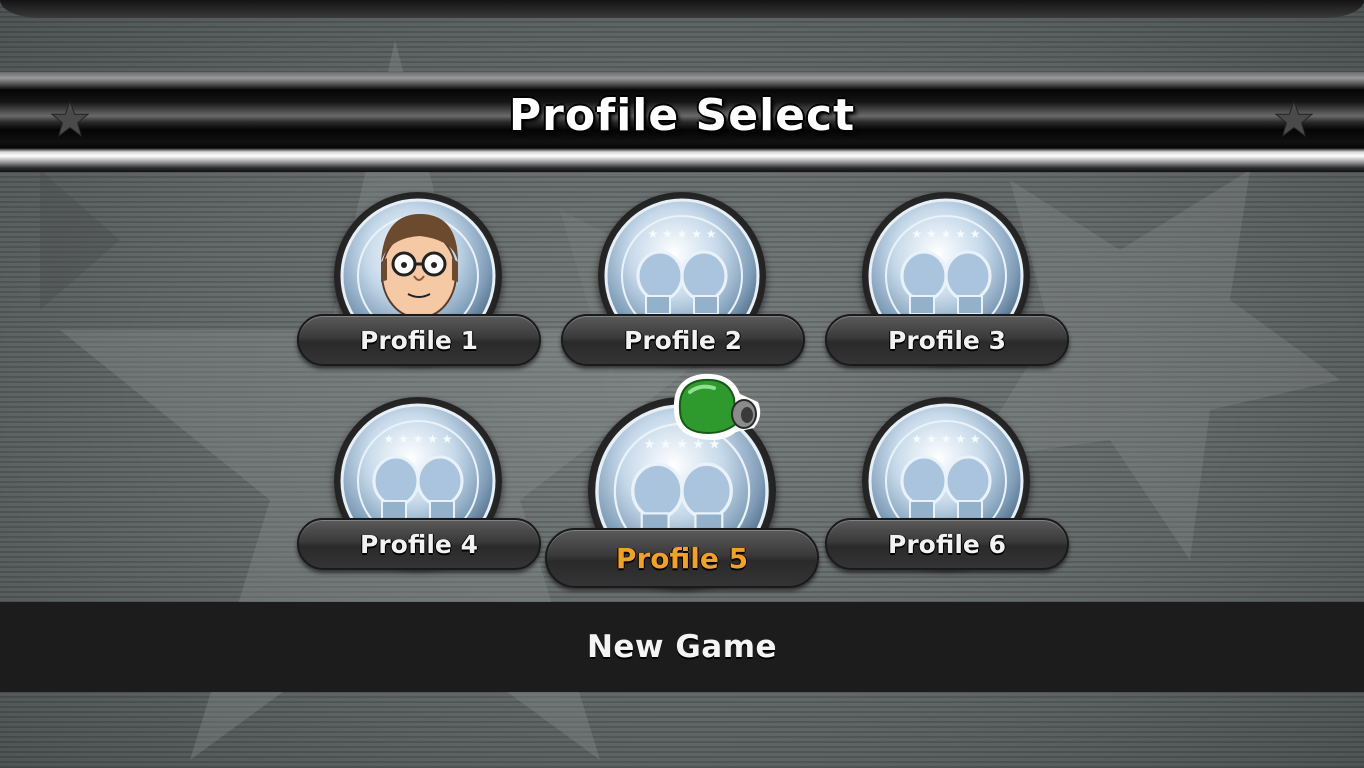 The height and width of the screenshot is (768, 1364). Describe the element at coordinates (419, 544) in the screenshot. I see `profile-label: Profile 4` at that location.